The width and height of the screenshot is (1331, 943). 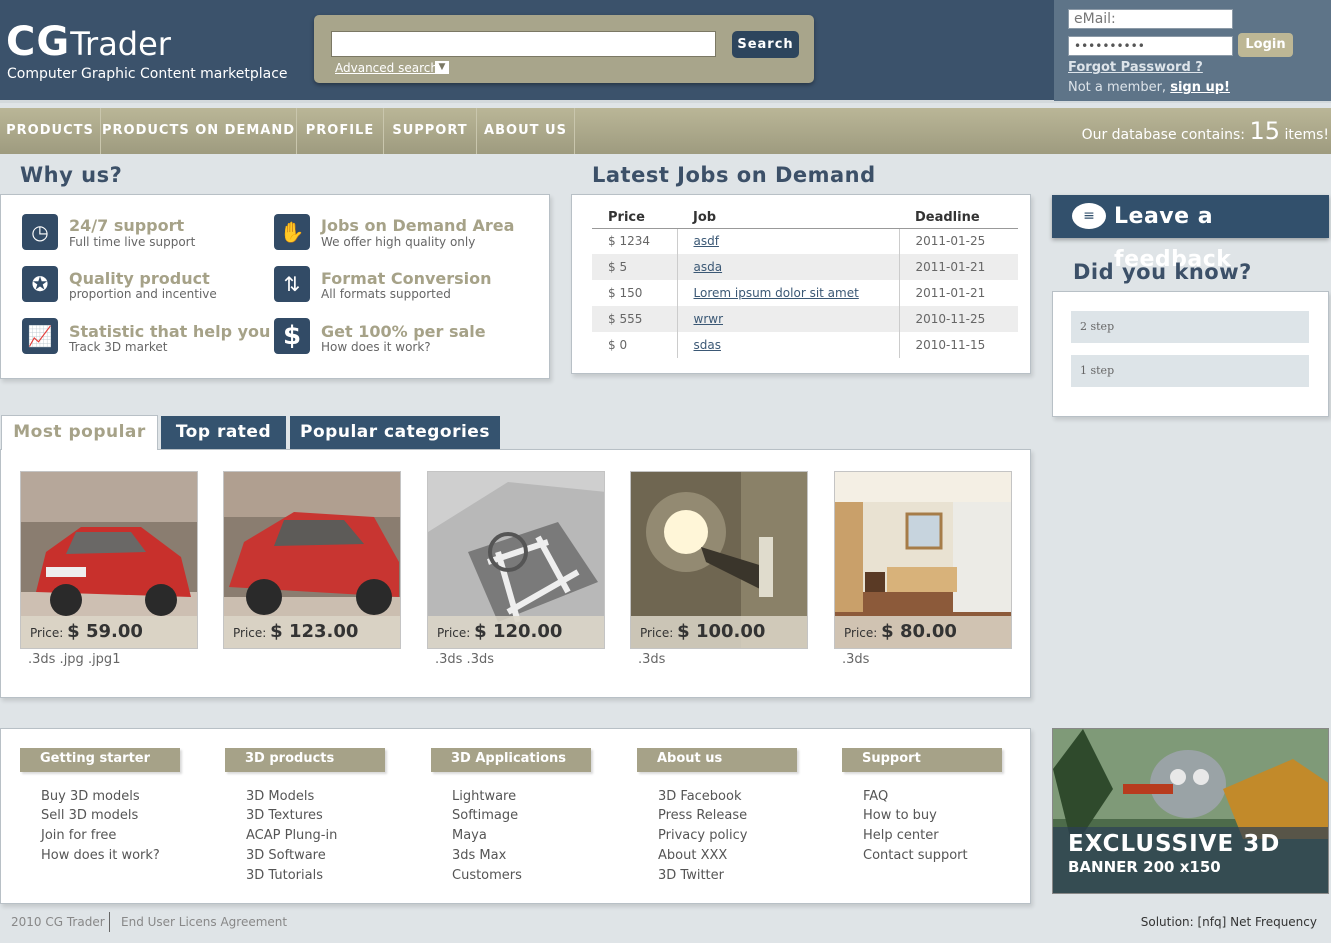 I want to click on job-cell: sdas, so click(x=788, y=345).